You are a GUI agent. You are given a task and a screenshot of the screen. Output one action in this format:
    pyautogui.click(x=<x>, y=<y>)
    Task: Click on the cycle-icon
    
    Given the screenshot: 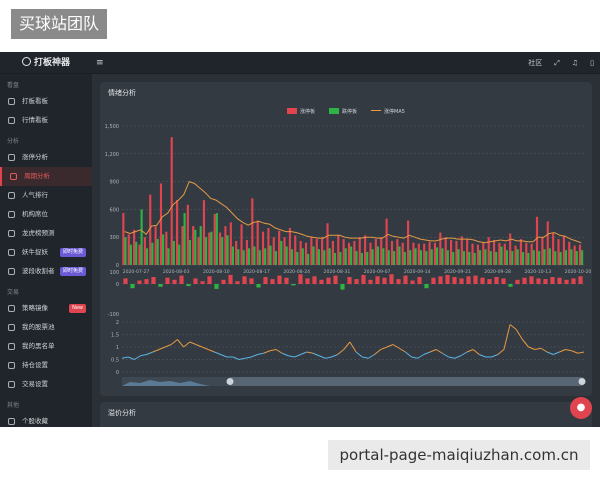 What is the action you would take?
    pyautogui.click(x=13, y=176)
    